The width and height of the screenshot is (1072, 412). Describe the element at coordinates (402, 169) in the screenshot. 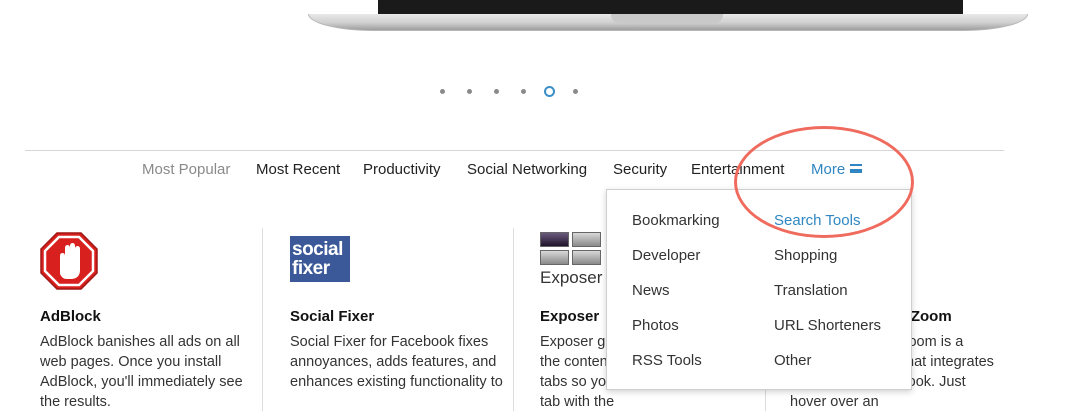

I see `nav-productivity: Productivity` at that location.